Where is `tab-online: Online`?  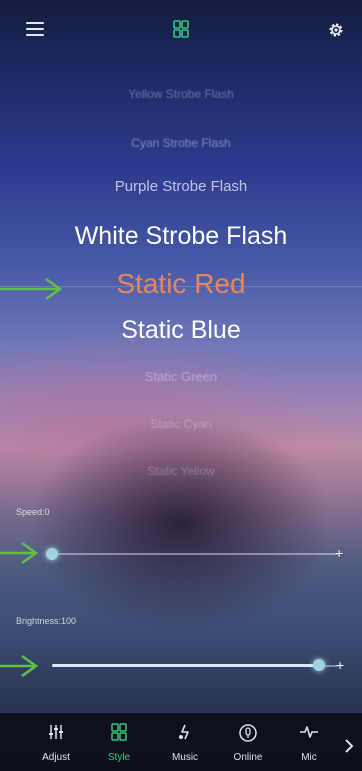 tab-online: Online is located at coordinates (248, 742).